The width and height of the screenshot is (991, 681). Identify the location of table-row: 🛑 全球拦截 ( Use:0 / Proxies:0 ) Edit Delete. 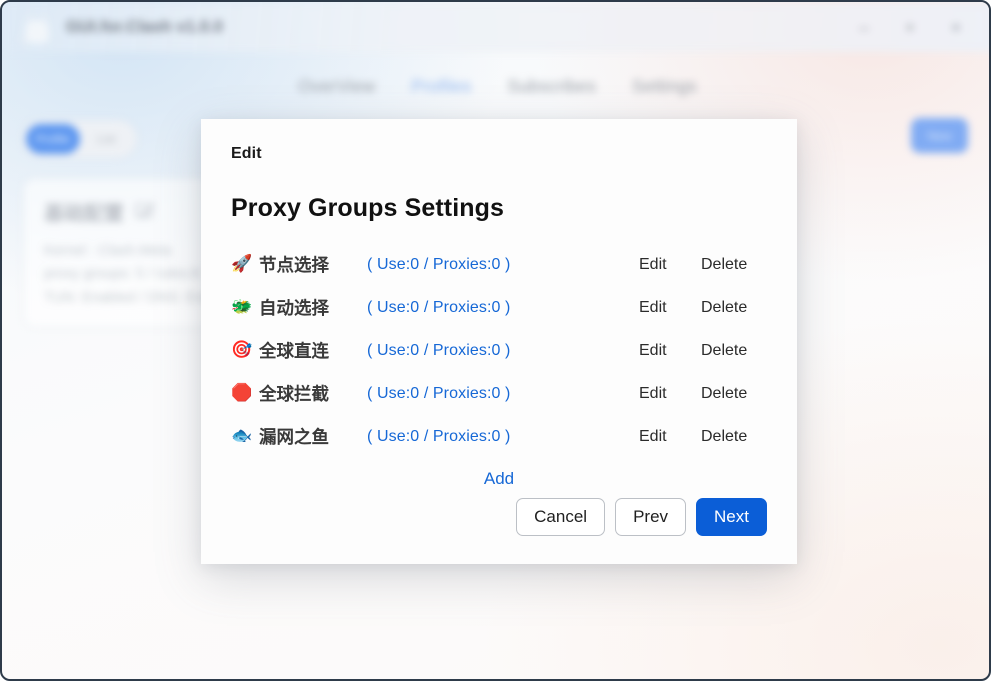
(499, 393).